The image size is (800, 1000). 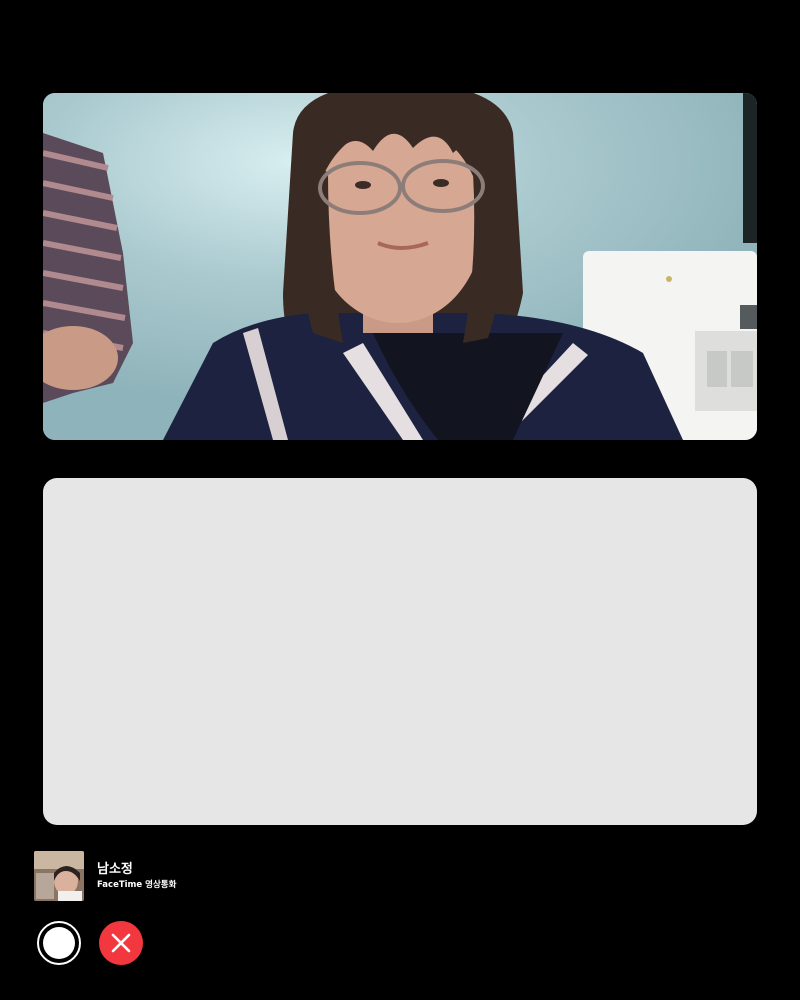 I want to click on accept-call-button, so click(x=59, y=943).